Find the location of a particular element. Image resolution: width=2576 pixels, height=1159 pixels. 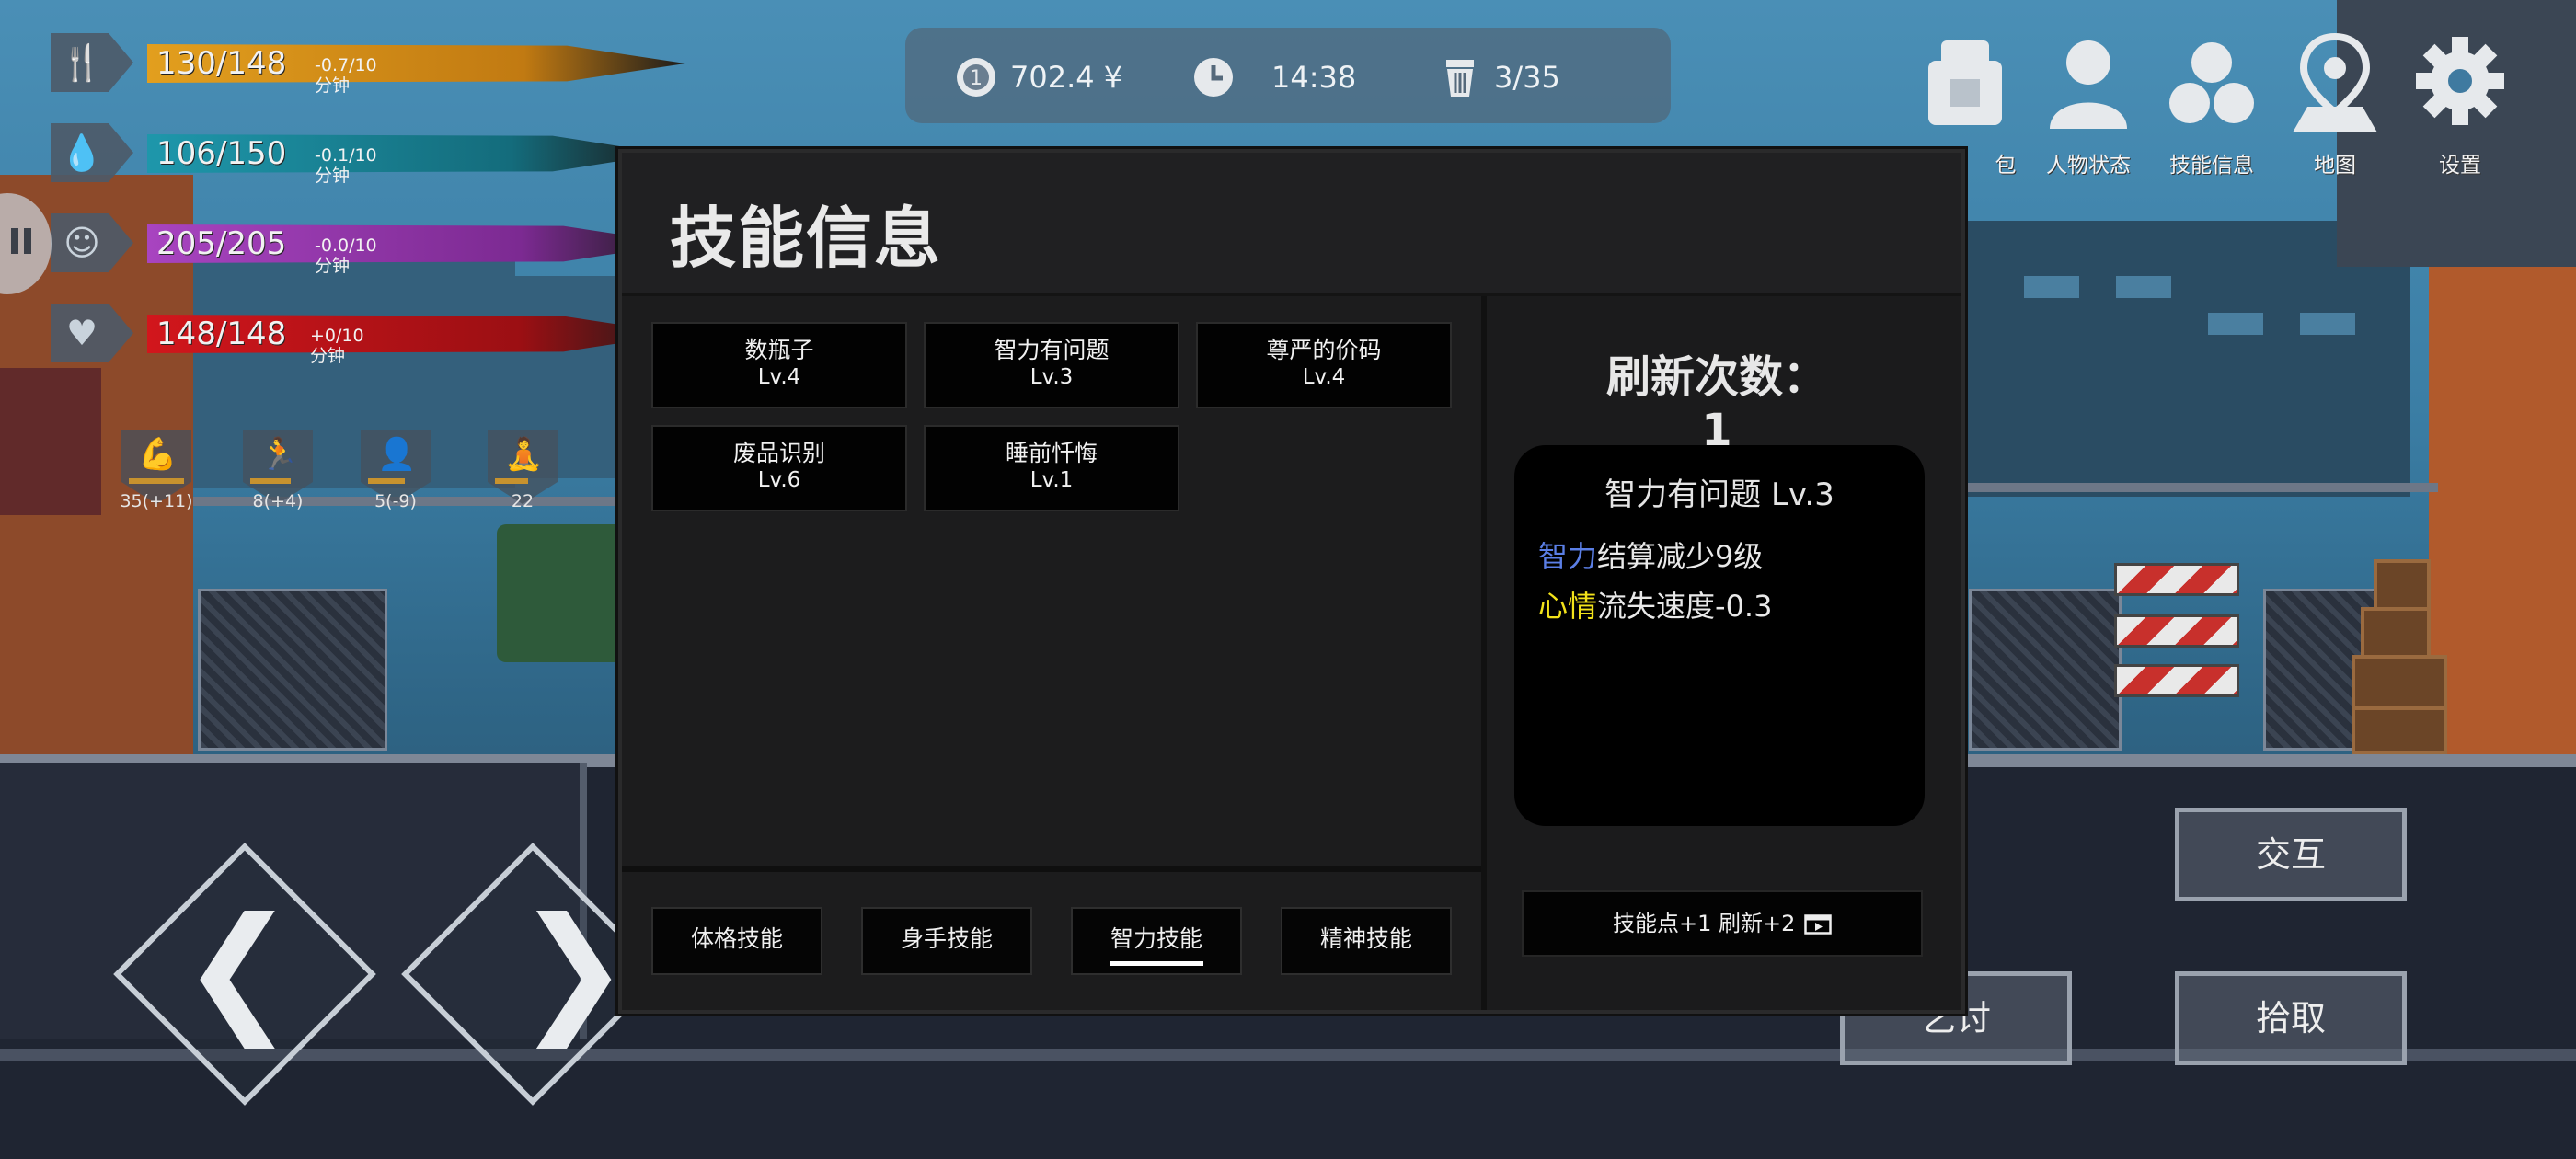

effect-keyword: 心情 is located at coordinates (1568, 606).